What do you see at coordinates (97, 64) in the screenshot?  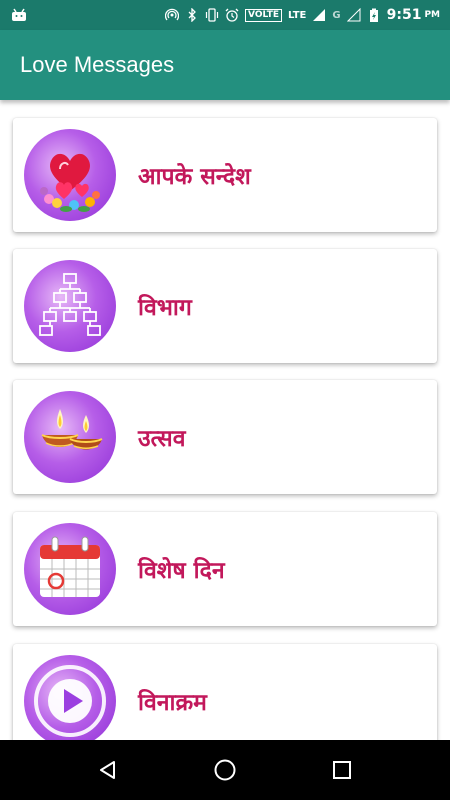 I see `app-title: Love Messages` at bounding box center [97, 64].